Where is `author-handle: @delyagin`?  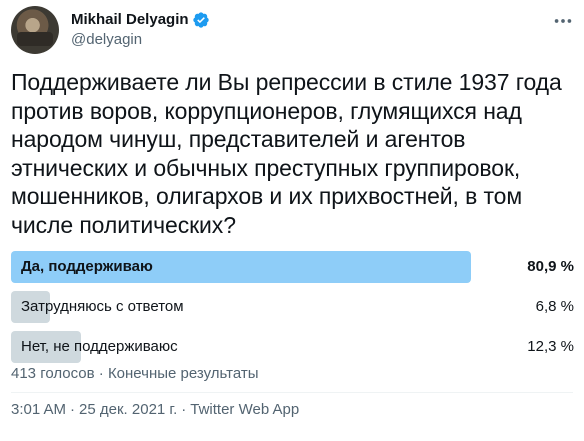
author-handle: @delyagin is located at coordinates (140, 40).